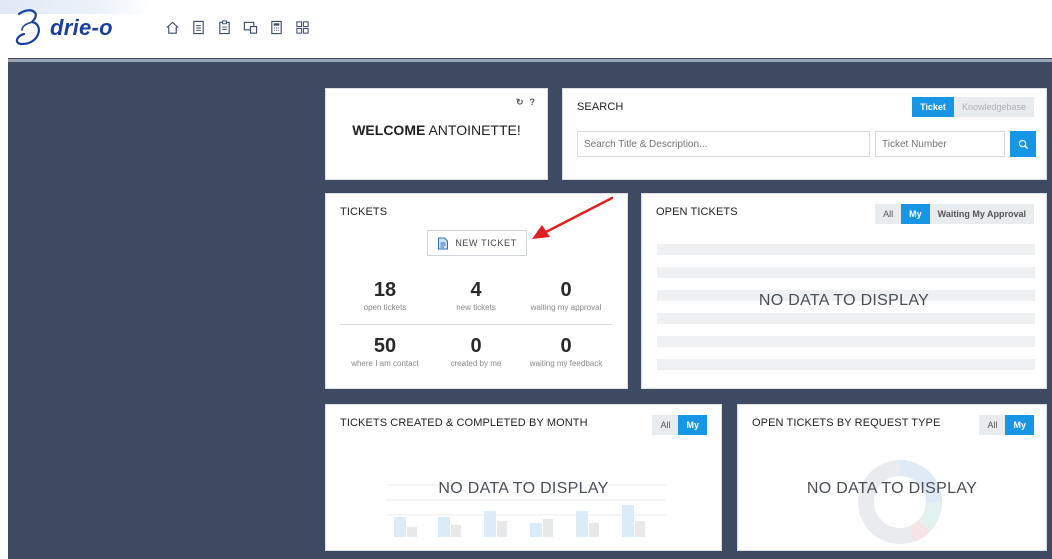 Image resolution: width=1052 pixels, height=559 pixels. I want to click on monthly-title: TICKETS CREATED & COMPLETED BY MONTH, so click(464, 423).